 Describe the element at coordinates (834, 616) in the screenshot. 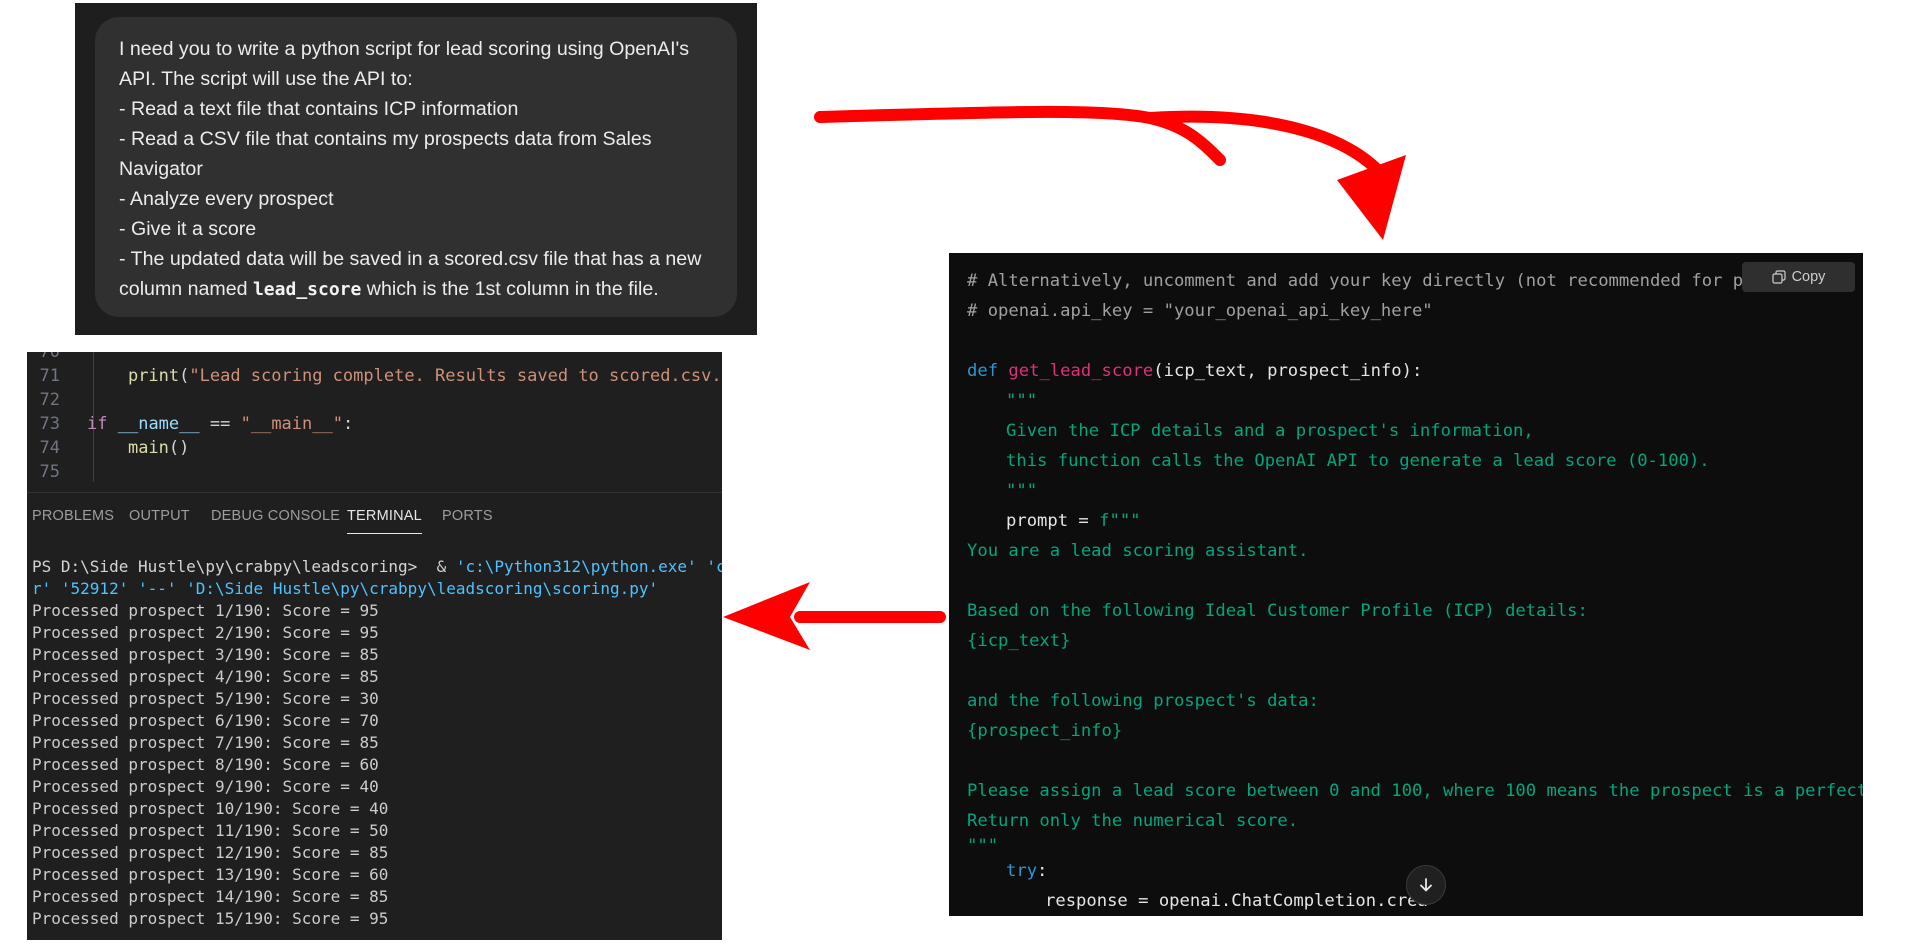

I see `red-left-arrow-icon` at that location.